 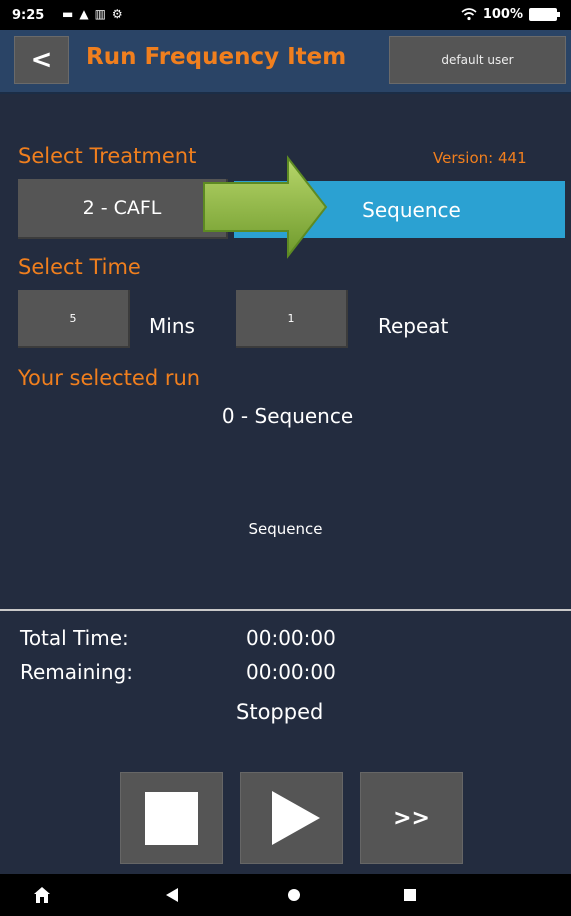 I want to click on select-treatment-label: Select Treatment, so click(x=107, y=156).